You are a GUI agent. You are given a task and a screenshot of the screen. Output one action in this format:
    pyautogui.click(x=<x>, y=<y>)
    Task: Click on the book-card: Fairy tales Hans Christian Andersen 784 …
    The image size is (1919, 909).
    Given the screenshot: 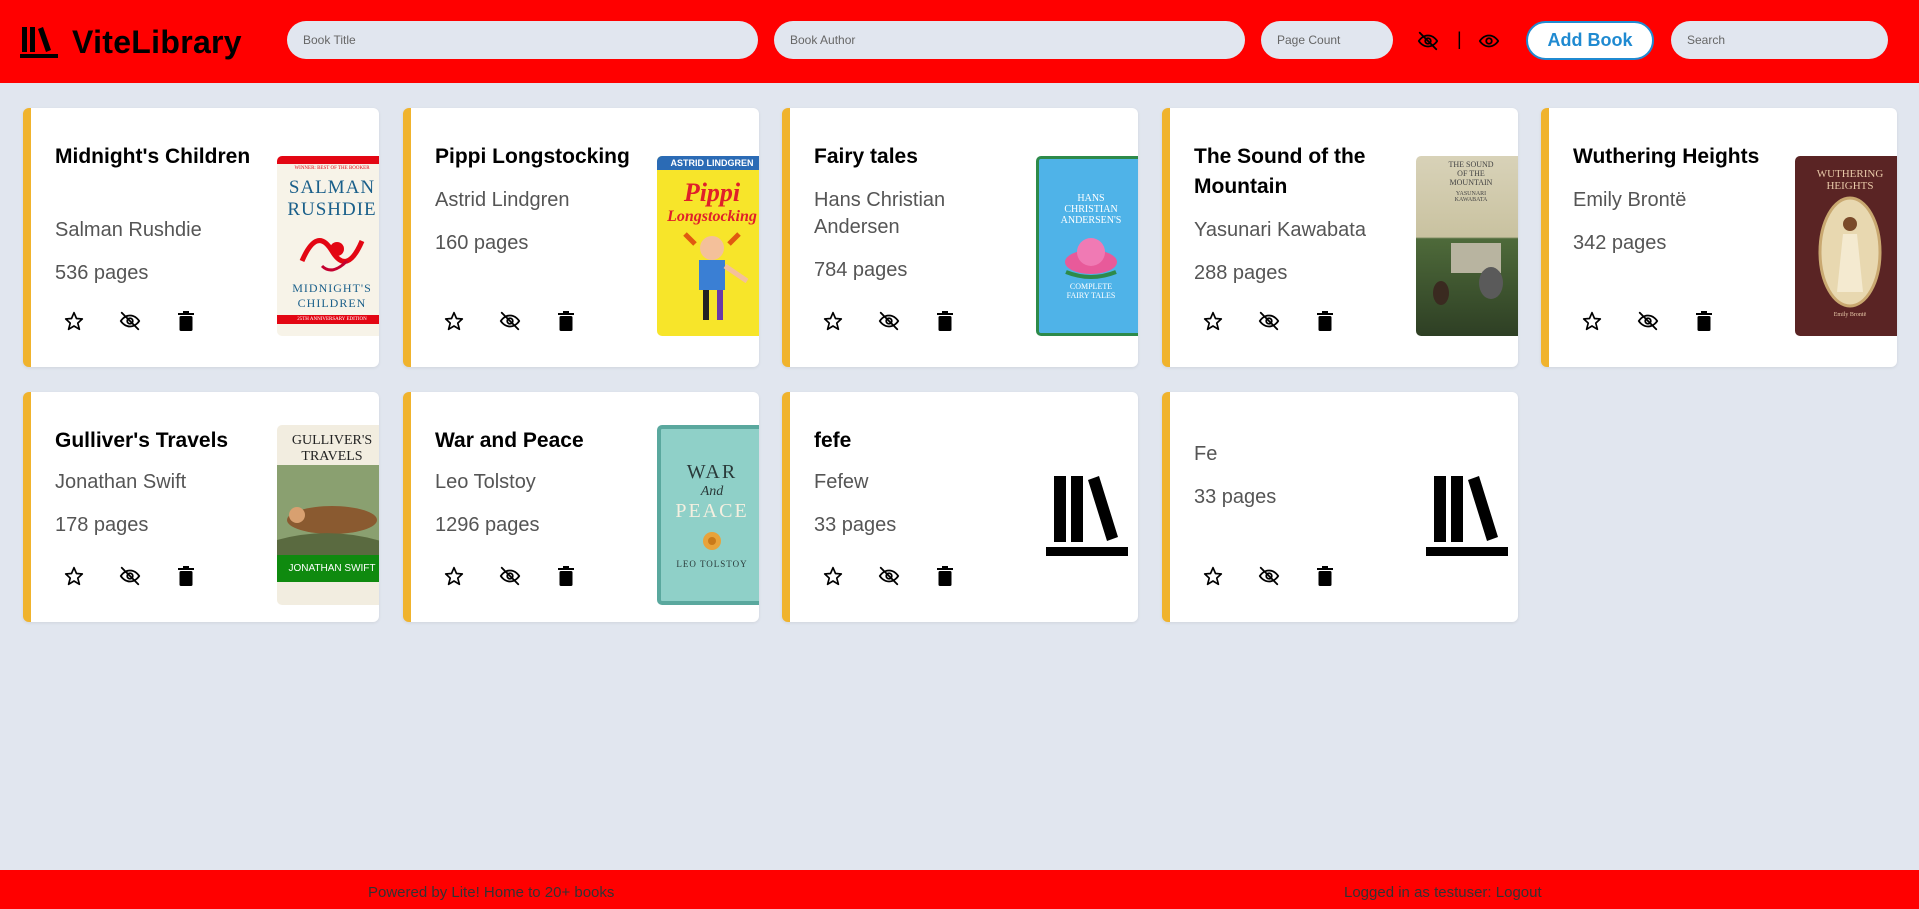 What is the action you would take?
    pyautogui.click(x=960, y=237)
    